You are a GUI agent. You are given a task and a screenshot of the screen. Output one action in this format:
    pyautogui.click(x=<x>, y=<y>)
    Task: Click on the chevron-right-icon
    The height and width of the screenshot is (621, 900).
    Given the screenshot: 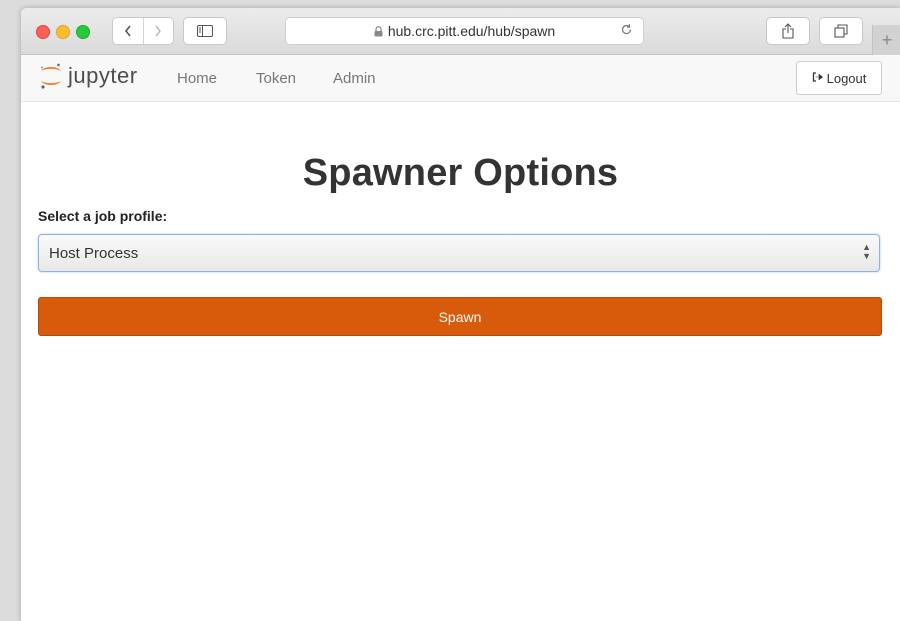 What is the action you would take?
    pyautogui.click(x=158, y=31)
    